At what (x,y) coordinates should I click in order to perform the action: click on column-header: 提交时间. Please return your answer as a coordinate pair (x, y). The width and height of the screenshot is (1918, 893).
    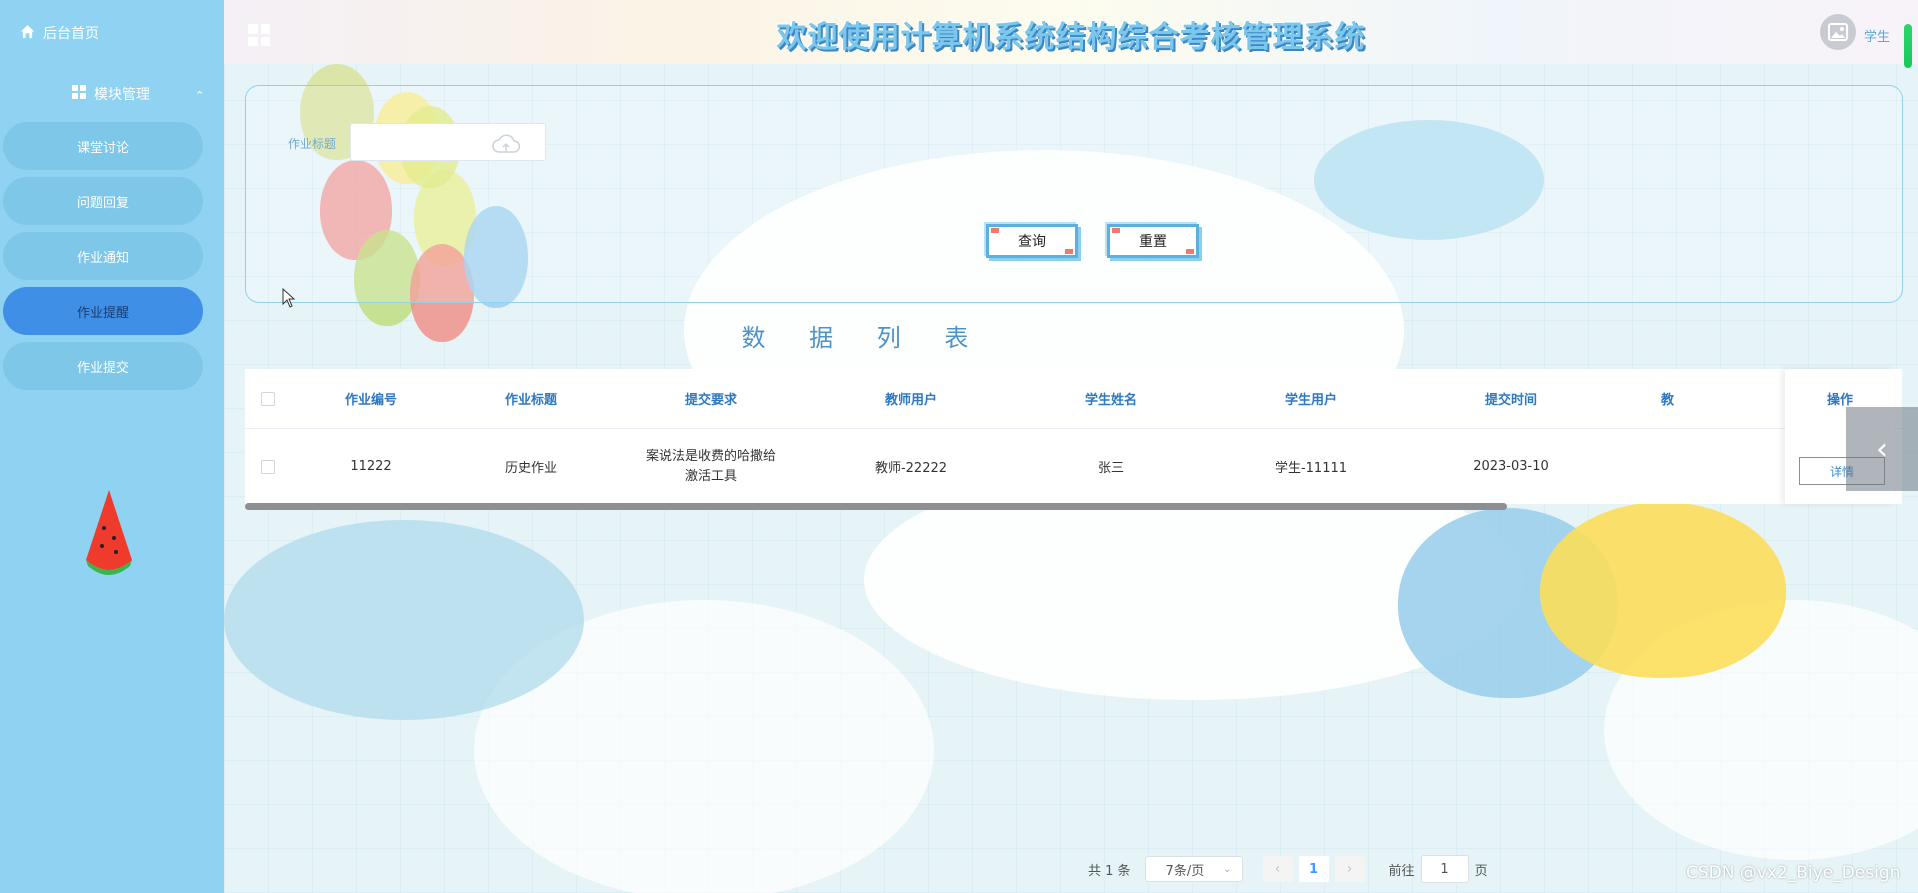
    Looking at the image, I should click on (1511, 398).